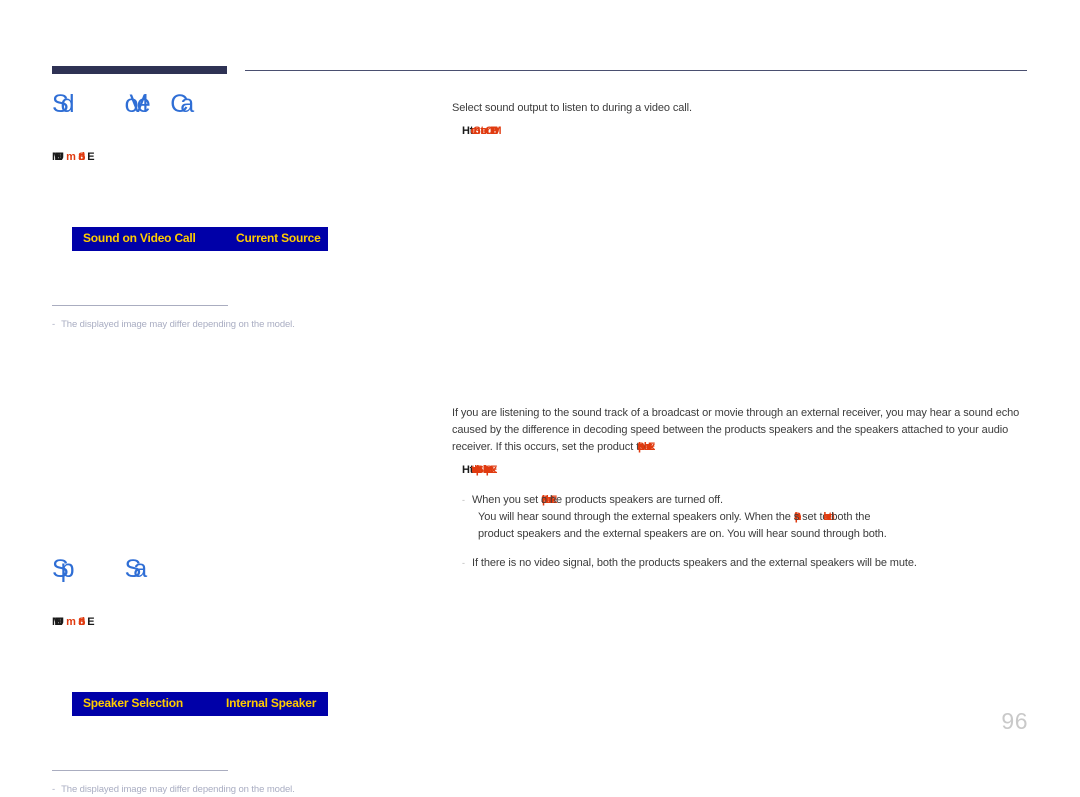 The width and height of the screenshot is (1080, 797). I want to click on text-segment: When you set, so click(506, 500).